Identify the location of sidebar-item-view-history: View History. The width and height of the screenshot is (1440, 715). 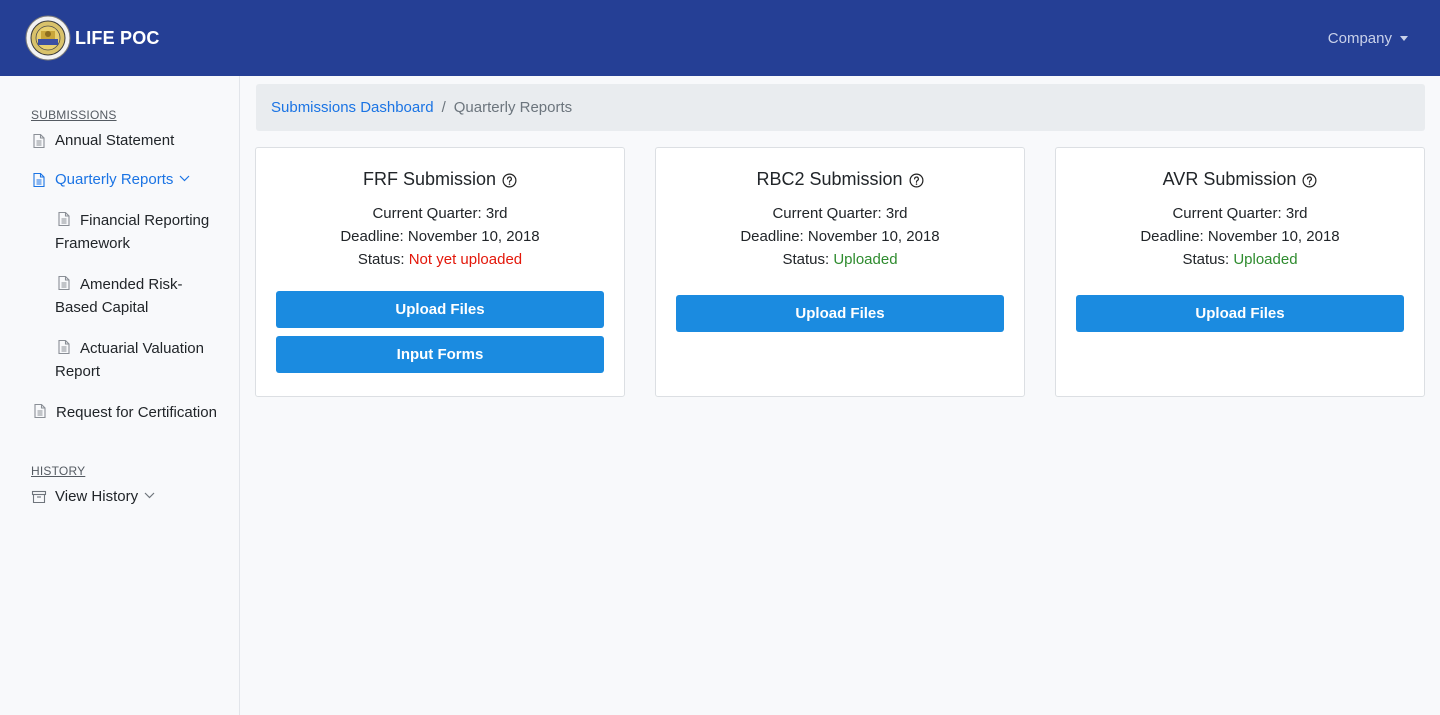
(119, 496).